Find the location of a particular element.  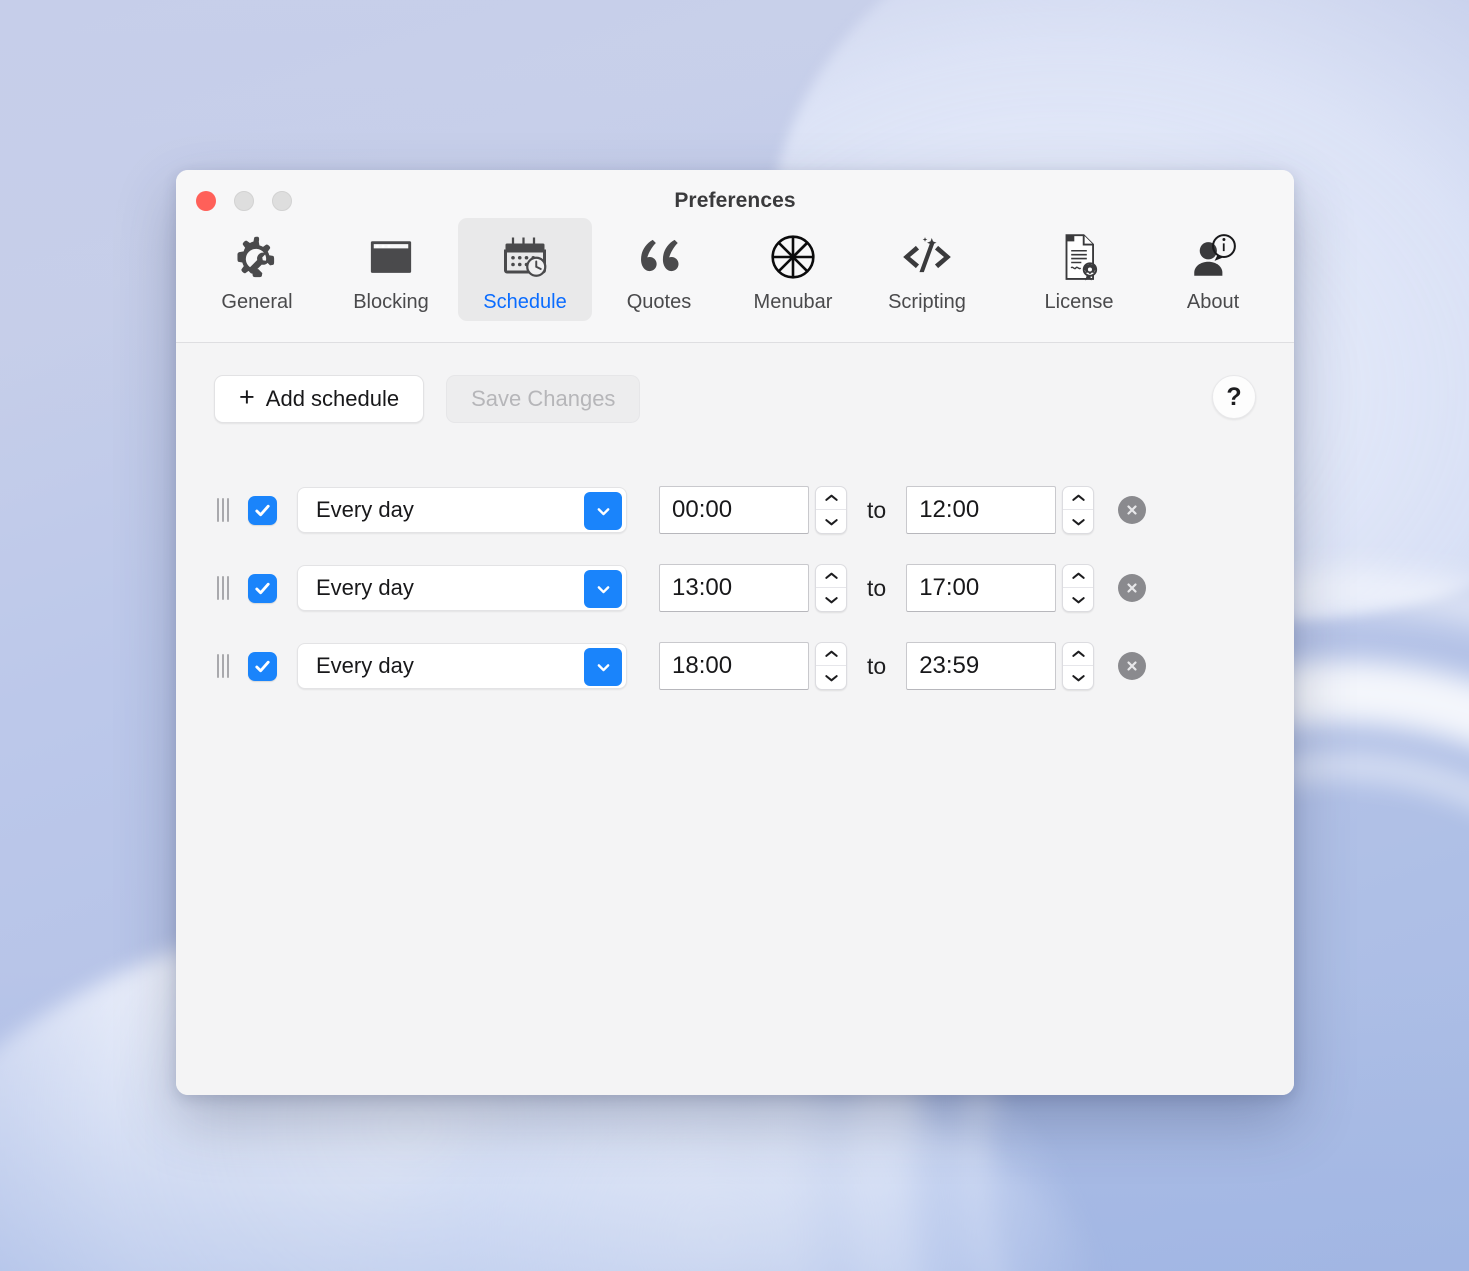

end-time-input: 17:00 is located at coordinates (981, 588).